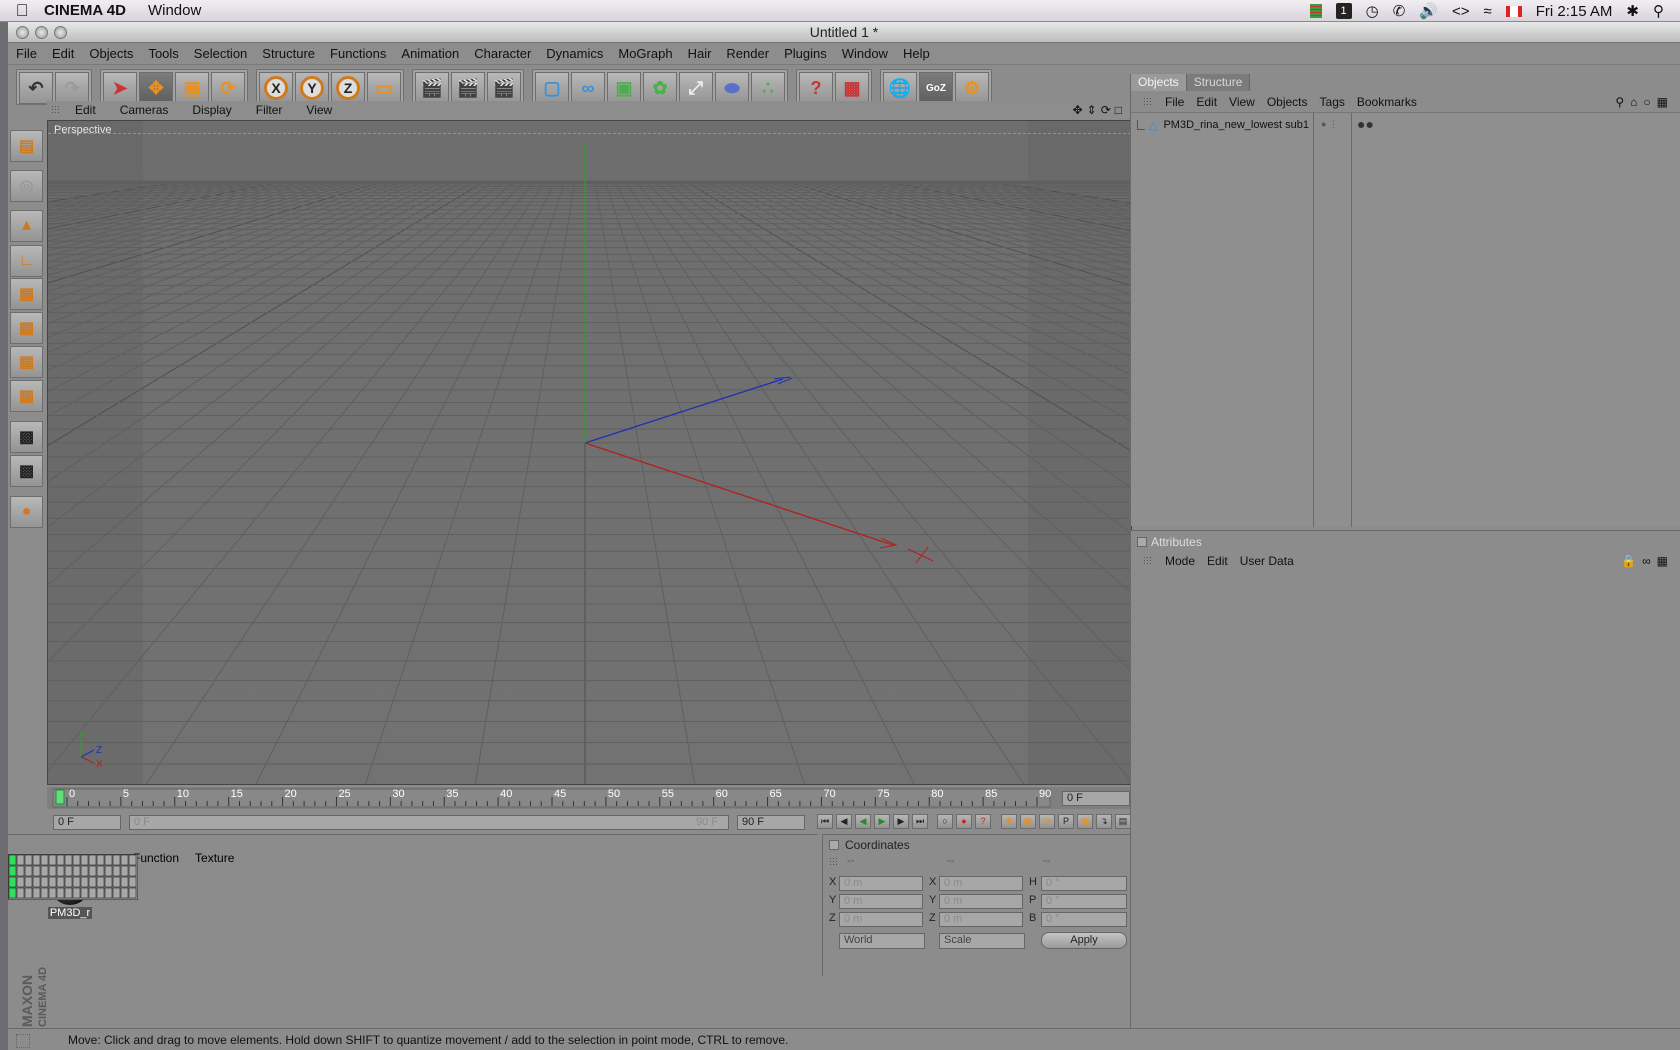 The image size is (1680, 1050). Describe the element at coordinates (1372, 11) in the screenshot. I see `time-machine-icon: ◷` at that location.